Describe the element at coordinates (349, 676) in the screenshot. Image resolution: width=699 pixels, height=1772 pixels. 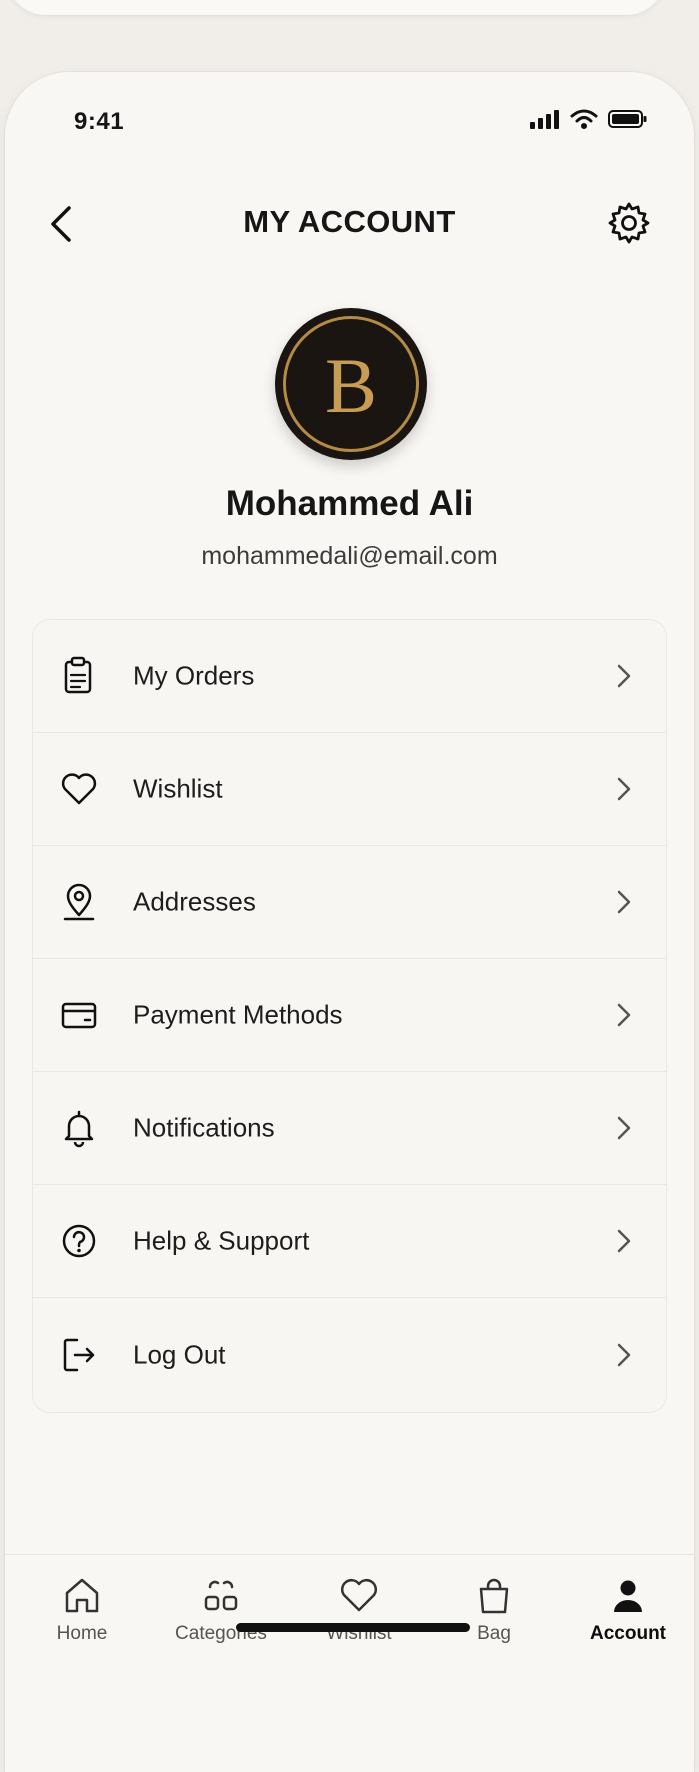
I see `menu-item-my-orders: My Orders` at that location.